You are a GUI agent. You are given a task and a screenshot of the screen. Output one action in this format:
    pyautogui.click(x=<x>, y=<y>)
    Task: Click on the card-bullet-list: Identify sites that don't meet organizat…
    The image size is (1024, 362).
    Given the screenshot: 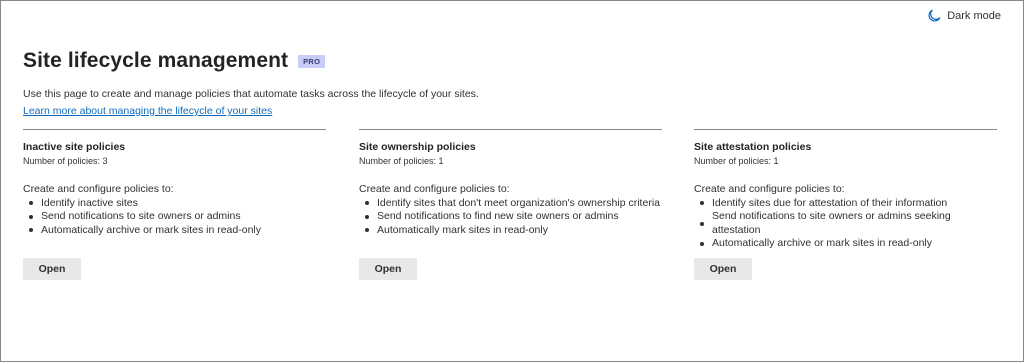 What is the action you would take?
    pyautogui.click(x=510, y=217)
    